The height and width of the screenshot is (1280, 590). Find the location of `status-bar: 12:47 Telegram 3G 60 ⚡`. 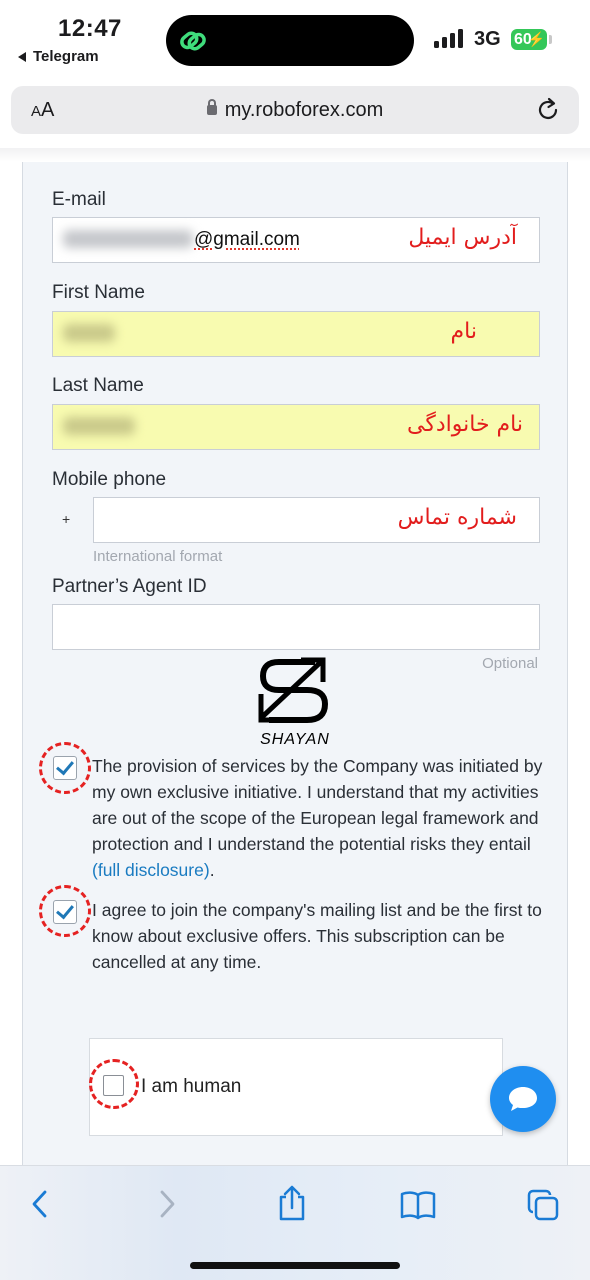

status-bar: 12:47 Telegram 3G 60 ⚡ is located at coordinates (295, 42).